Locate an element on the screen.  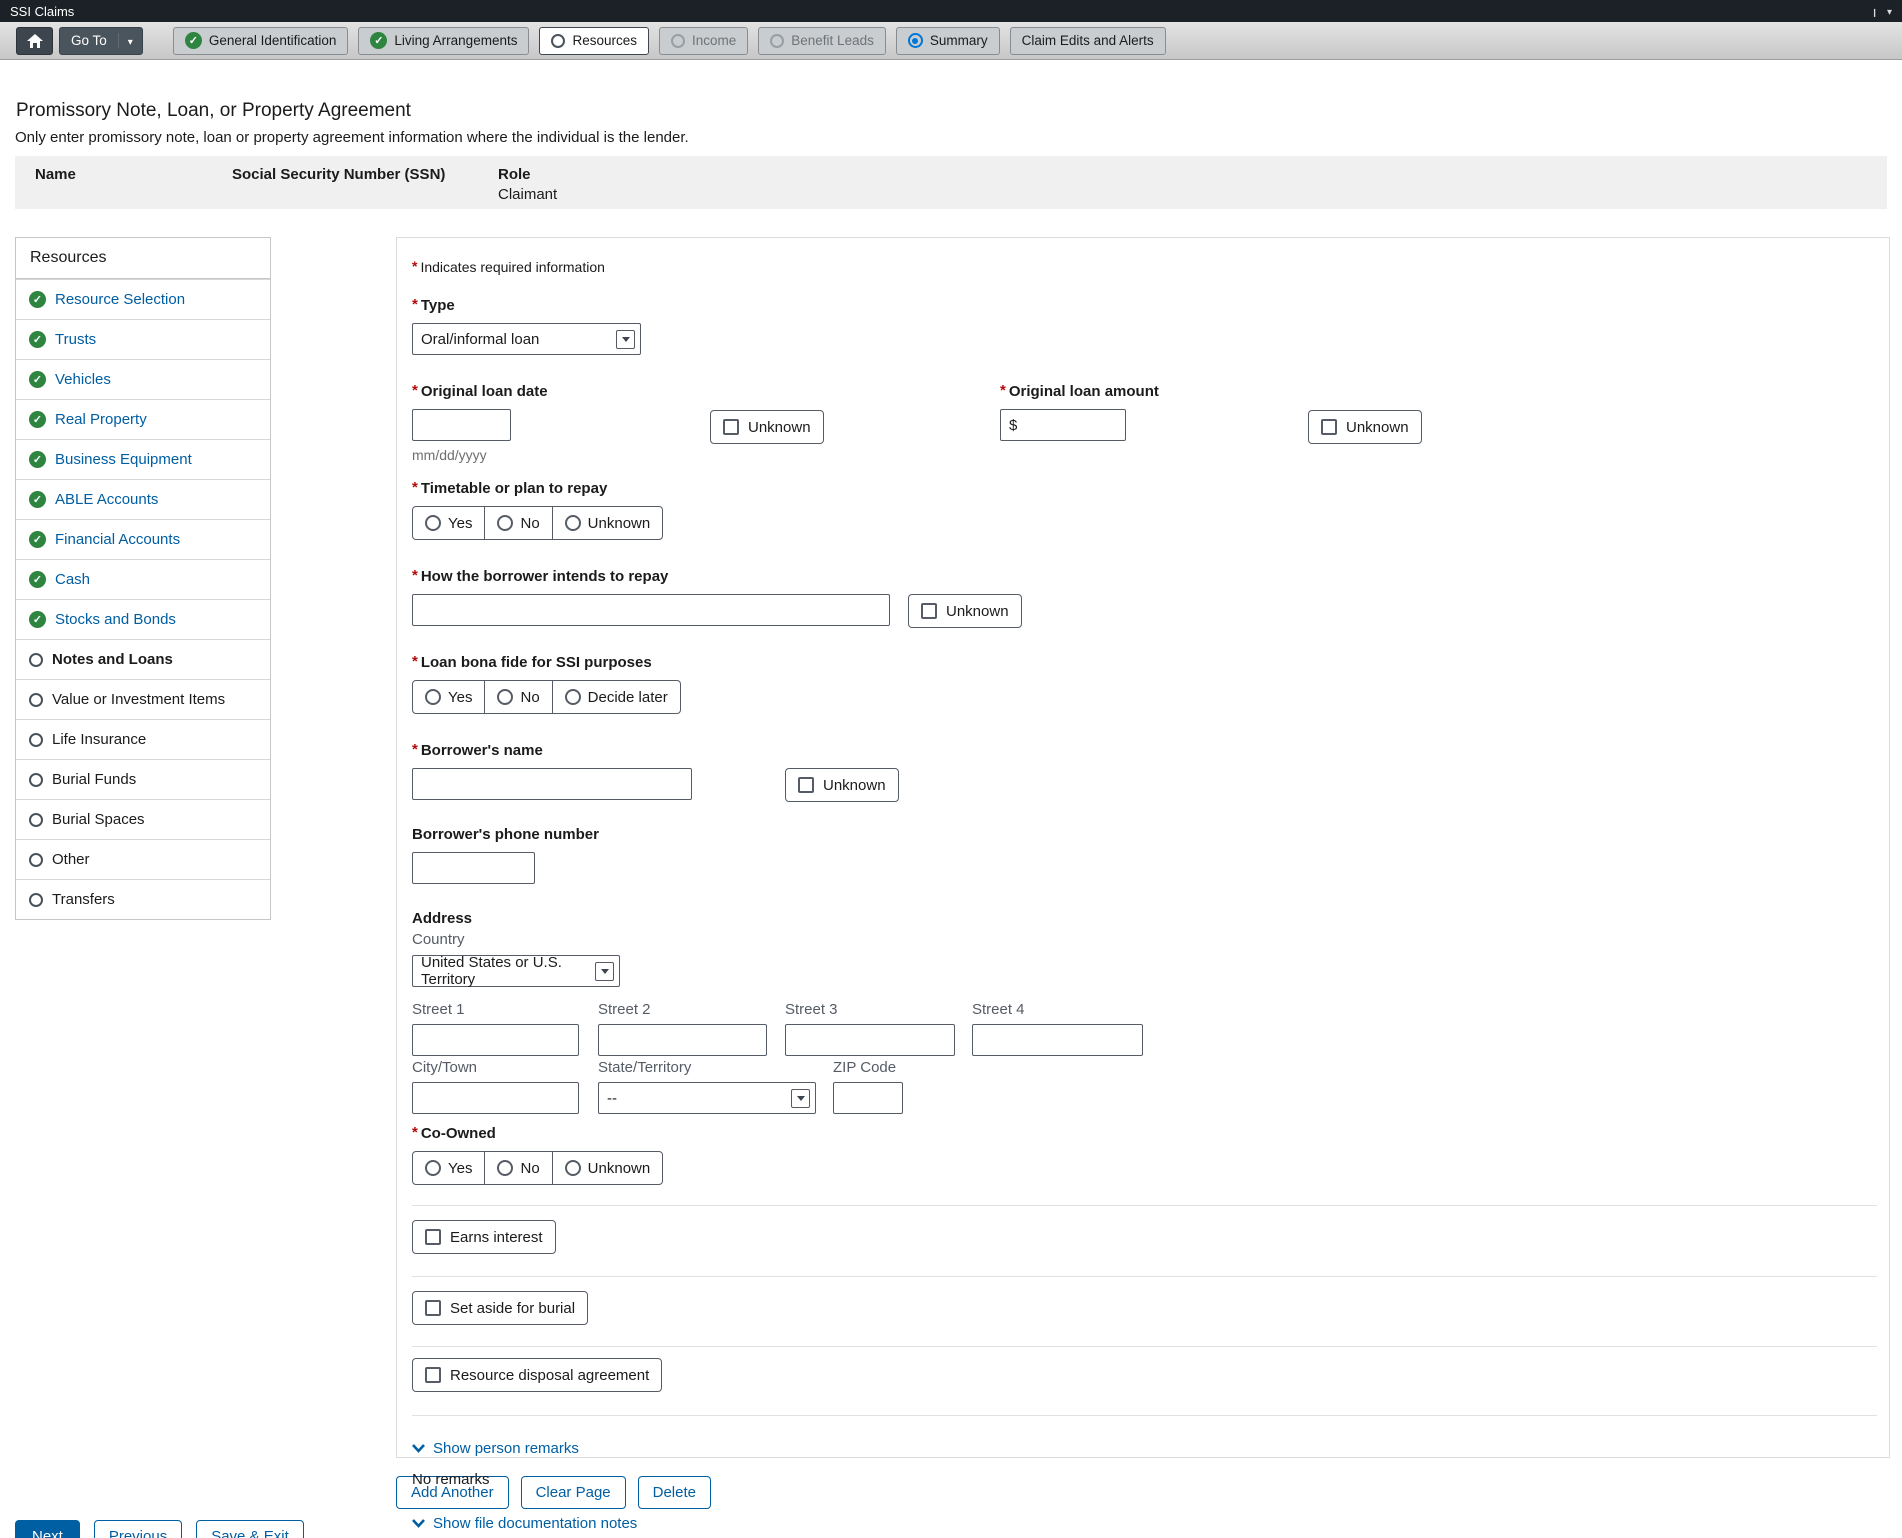
city-input is located at coordinates (495, 1098).